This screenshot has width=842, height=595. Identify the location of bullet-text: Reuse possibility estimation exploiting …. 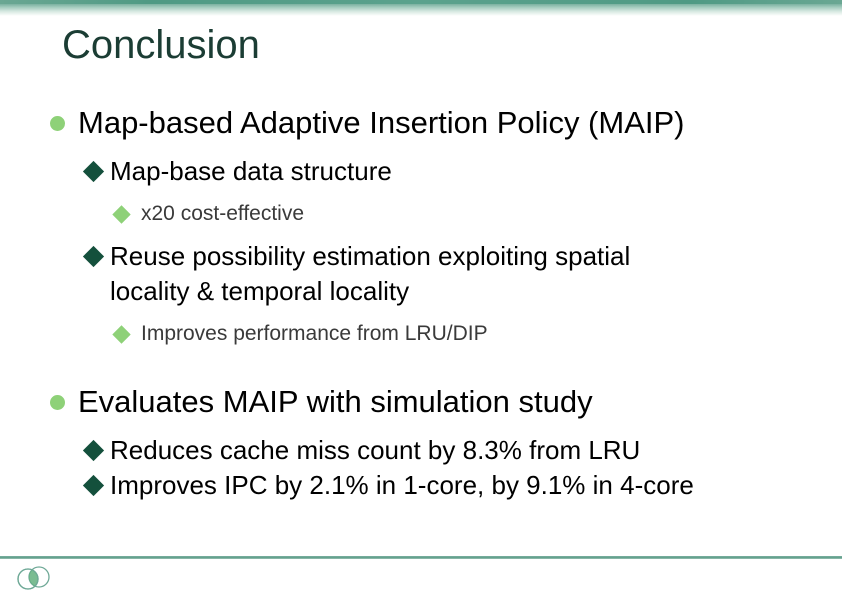
(370, 273).